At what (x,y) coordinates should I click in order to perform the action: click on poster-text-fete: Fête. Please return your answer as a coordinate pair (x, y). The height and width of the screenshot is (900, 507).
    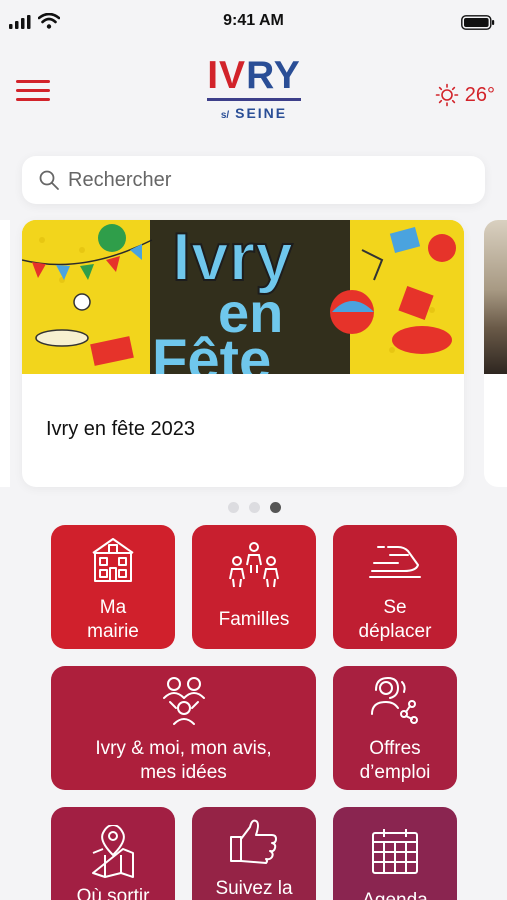
    Looking at the image, I should click on (211, 351).